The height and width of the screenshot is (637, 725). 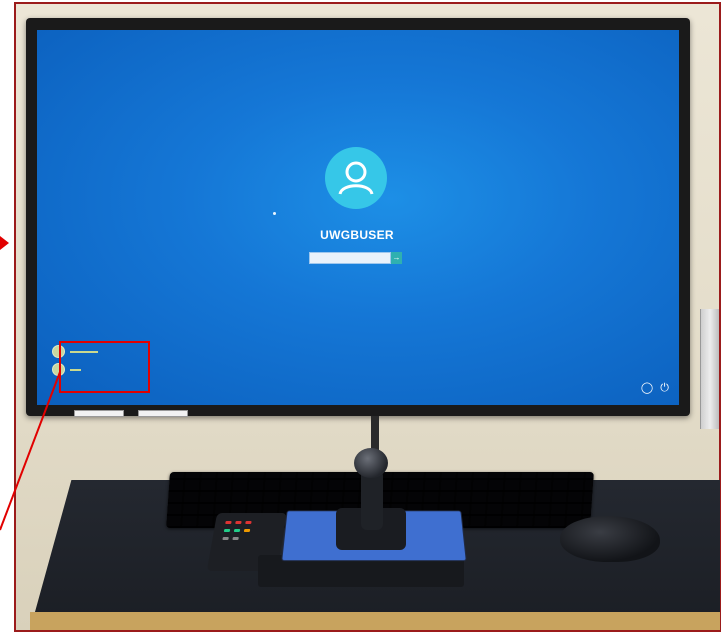 I want to click on joystick-stick, so click(x=372, y=500).